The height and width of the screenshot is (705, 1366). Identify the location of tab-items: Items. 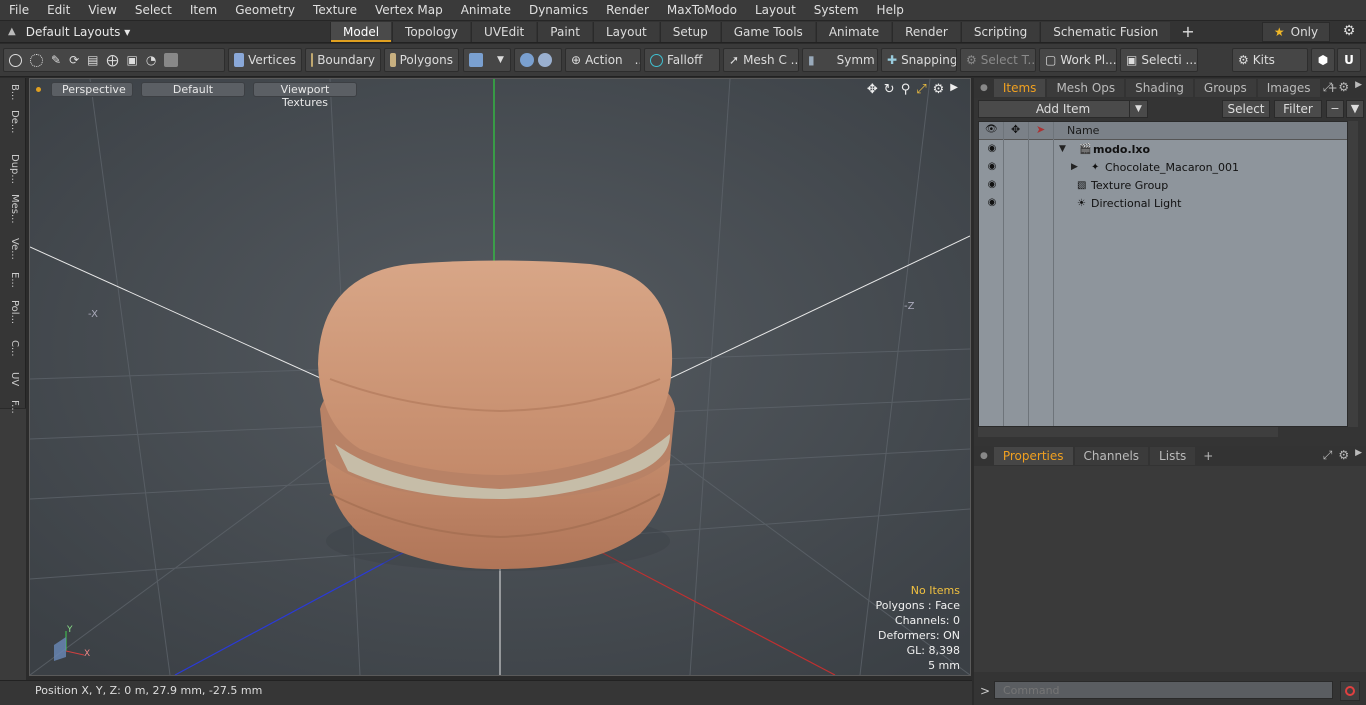
(1019, 88).